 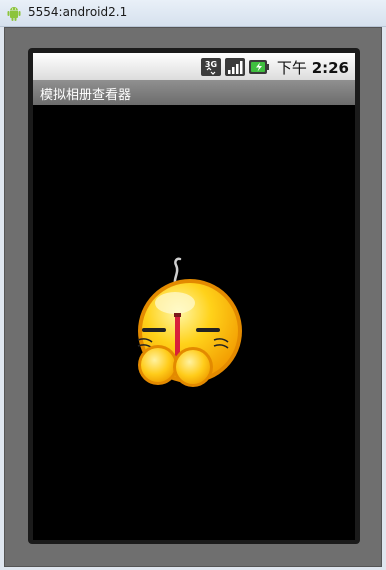 What do you see at coordinates (194, 66) in the screenshot?
I see `status-bar: 3G 下午 2:26` at bounding box center [194, 66].